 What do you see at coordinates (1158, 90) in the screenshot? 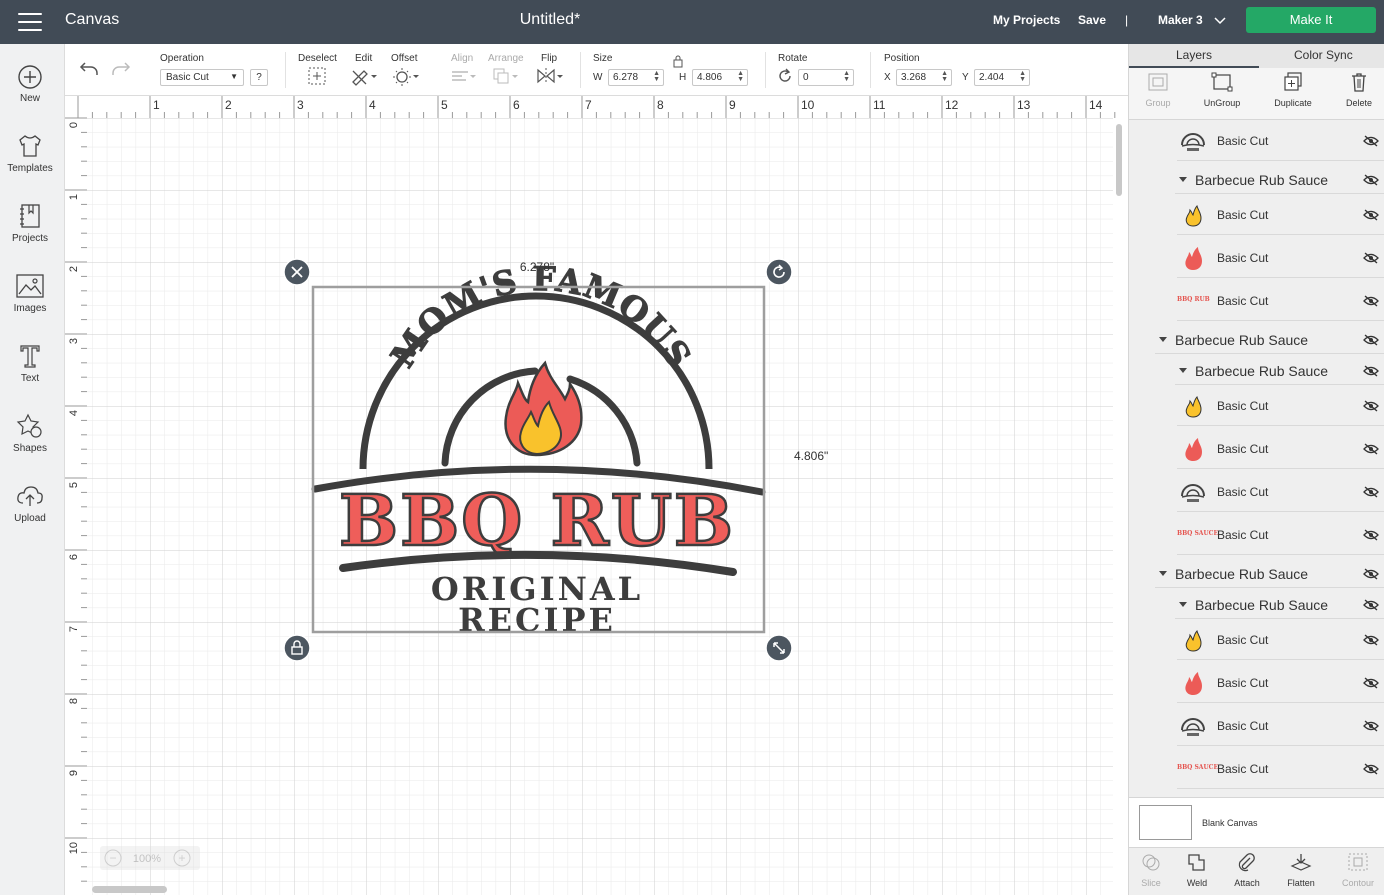
I see `group-button: Group` at bounding box center [1158, 90].